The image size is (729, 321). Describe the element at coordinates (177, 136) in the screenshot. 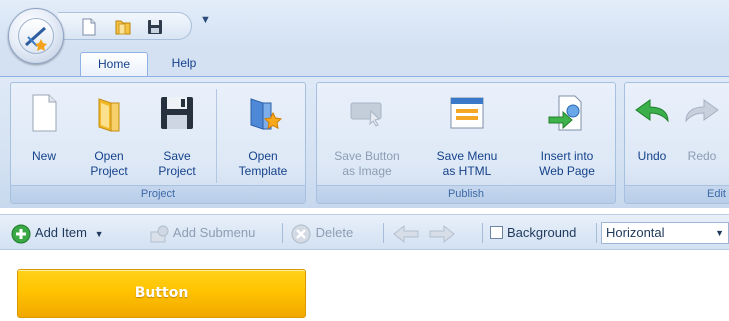

I see `save-project-button: Save Project` at that location.